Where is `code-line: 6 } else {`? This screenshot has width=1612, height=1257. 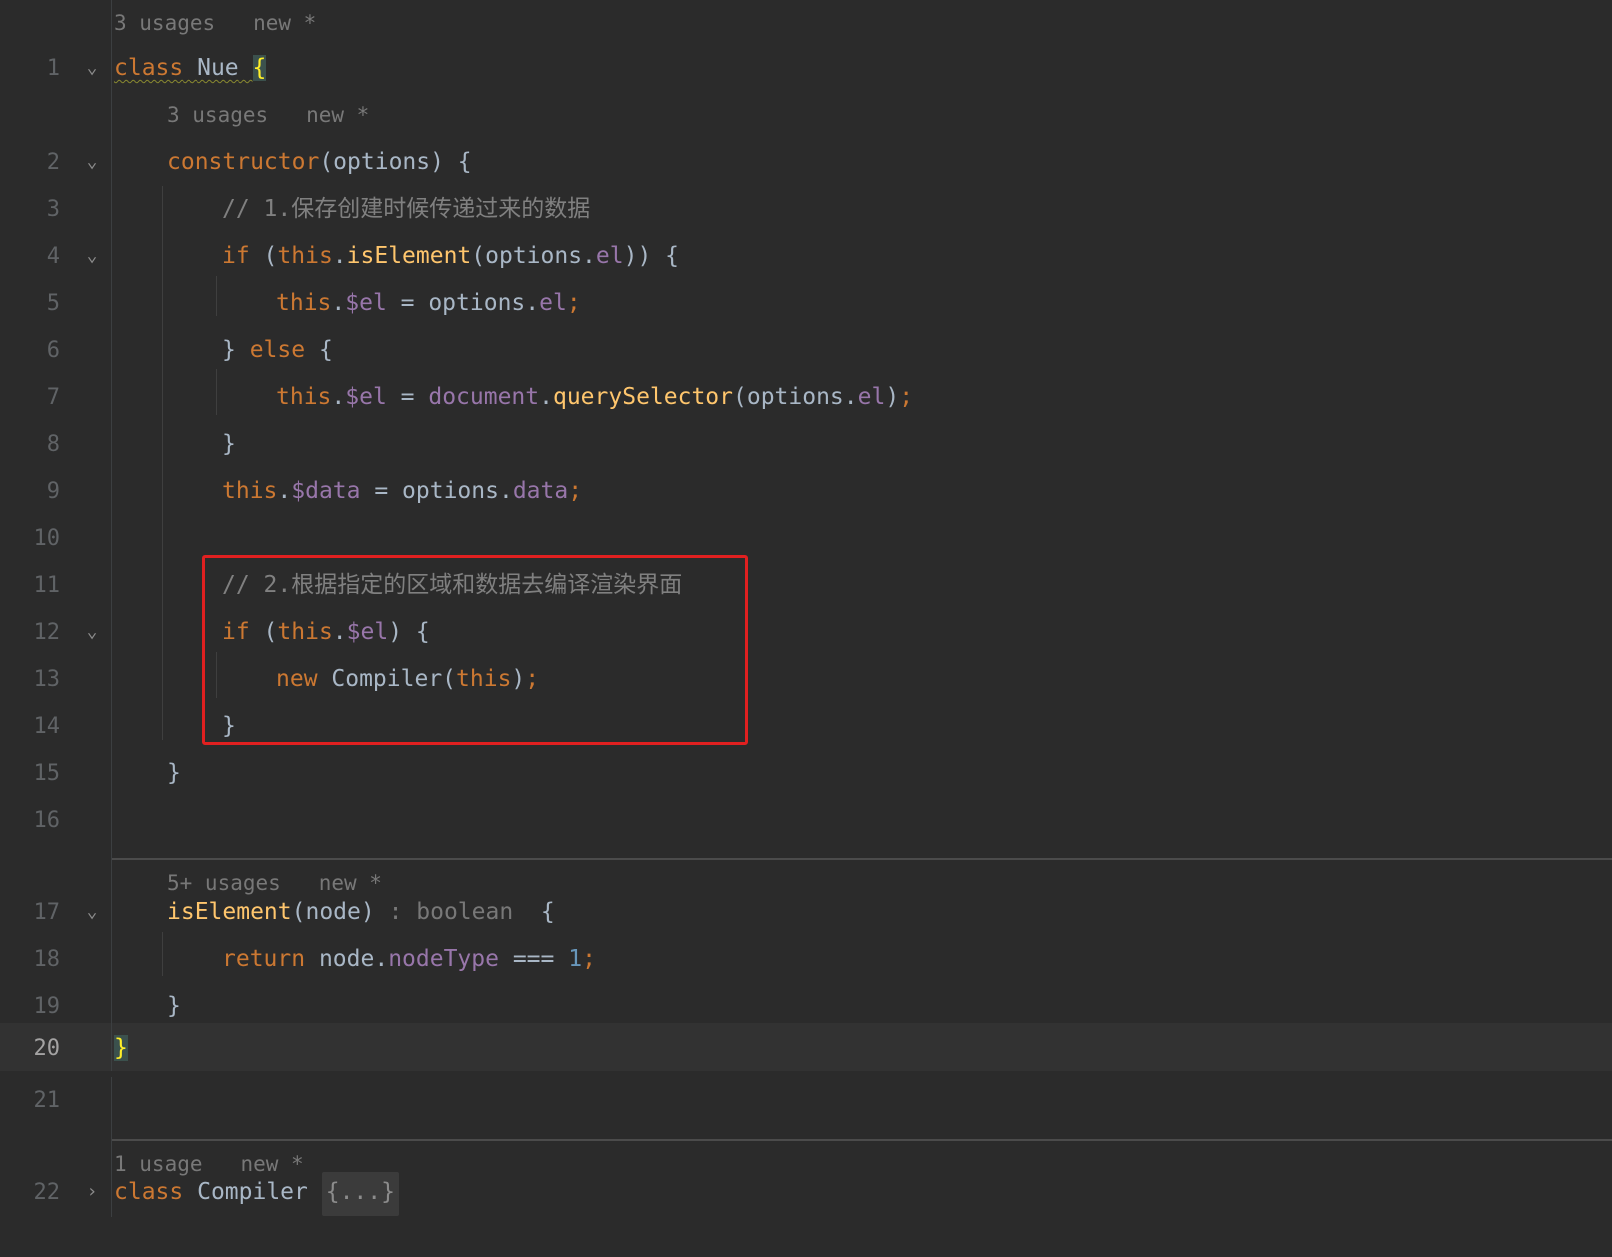
code-line: 6 } else { is located at coordinates (806, 351).